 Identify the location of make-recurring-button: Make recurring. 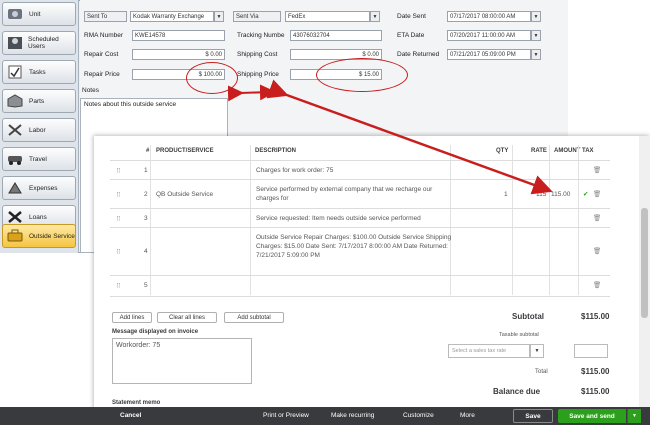
(352, 415).